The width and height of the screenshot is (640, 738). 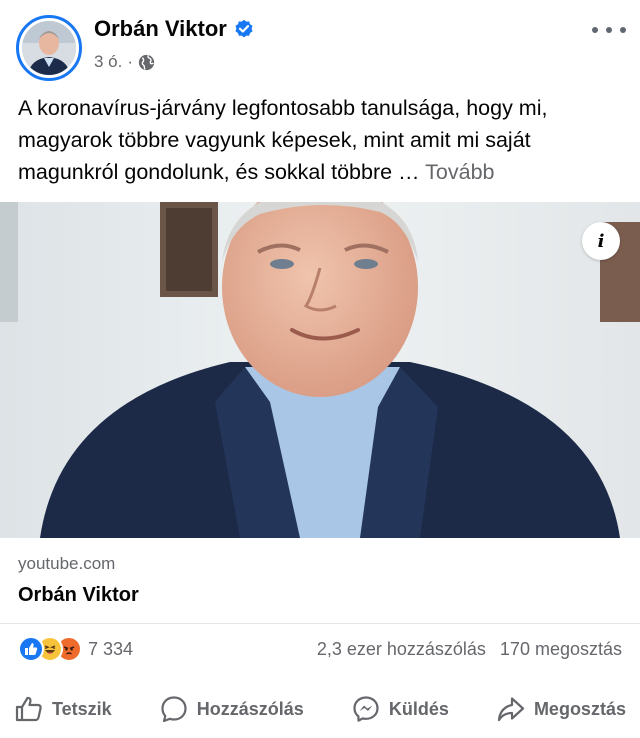 I want to click on like-reaction-icon, so click(x=31, y=649).